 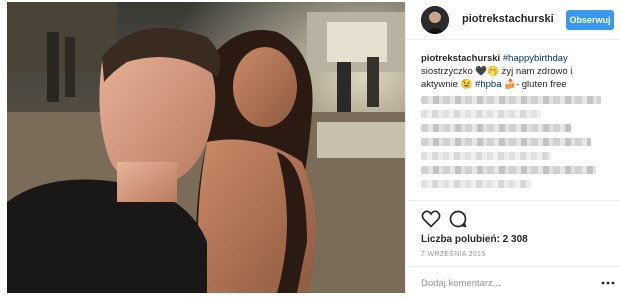 I want to click on follow-button: Obserwuj, so click(x=590, y=20).